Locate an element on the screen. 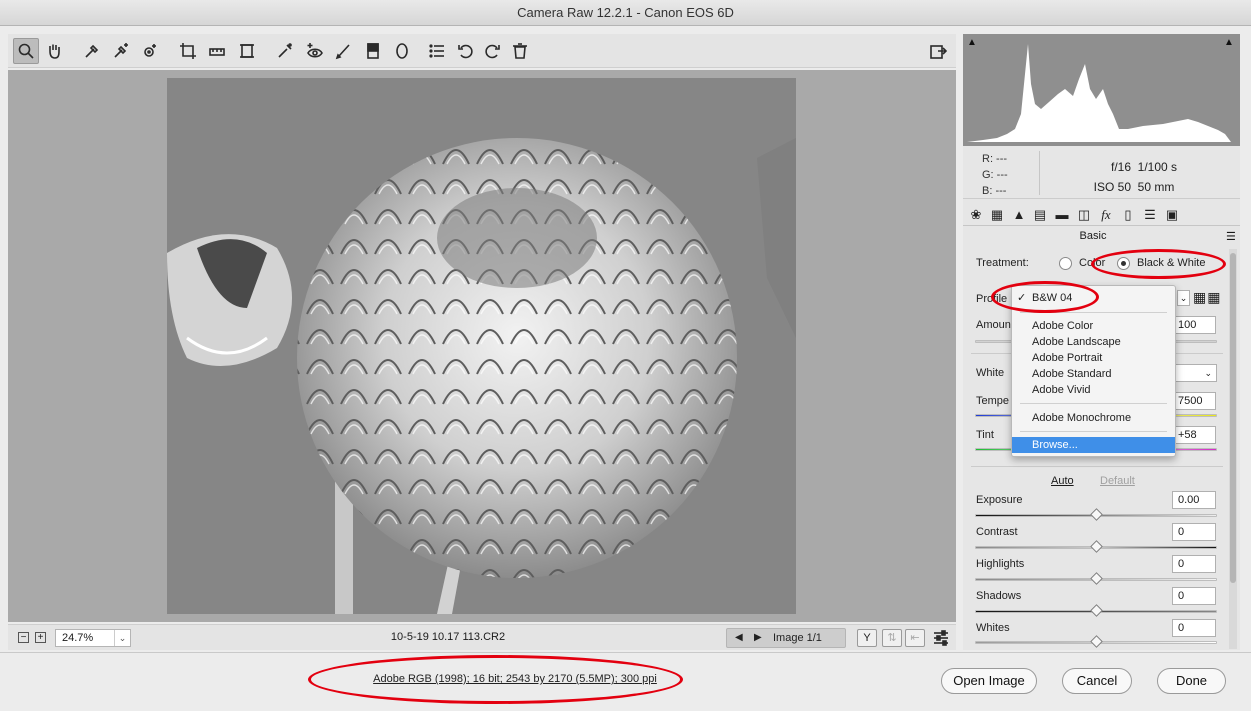  shutter-speed: 1/100 s is located at coordinates (1157, 167).